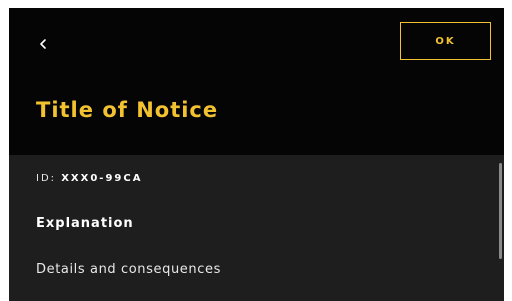  I want to click on details-text: Details and consequences, so click(128, 269).